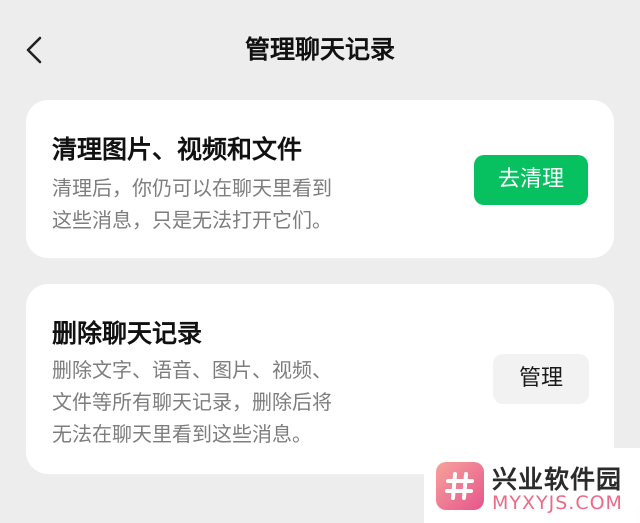  I want to click on delete-history-title: 删除聊天记录, so click(127, 333).